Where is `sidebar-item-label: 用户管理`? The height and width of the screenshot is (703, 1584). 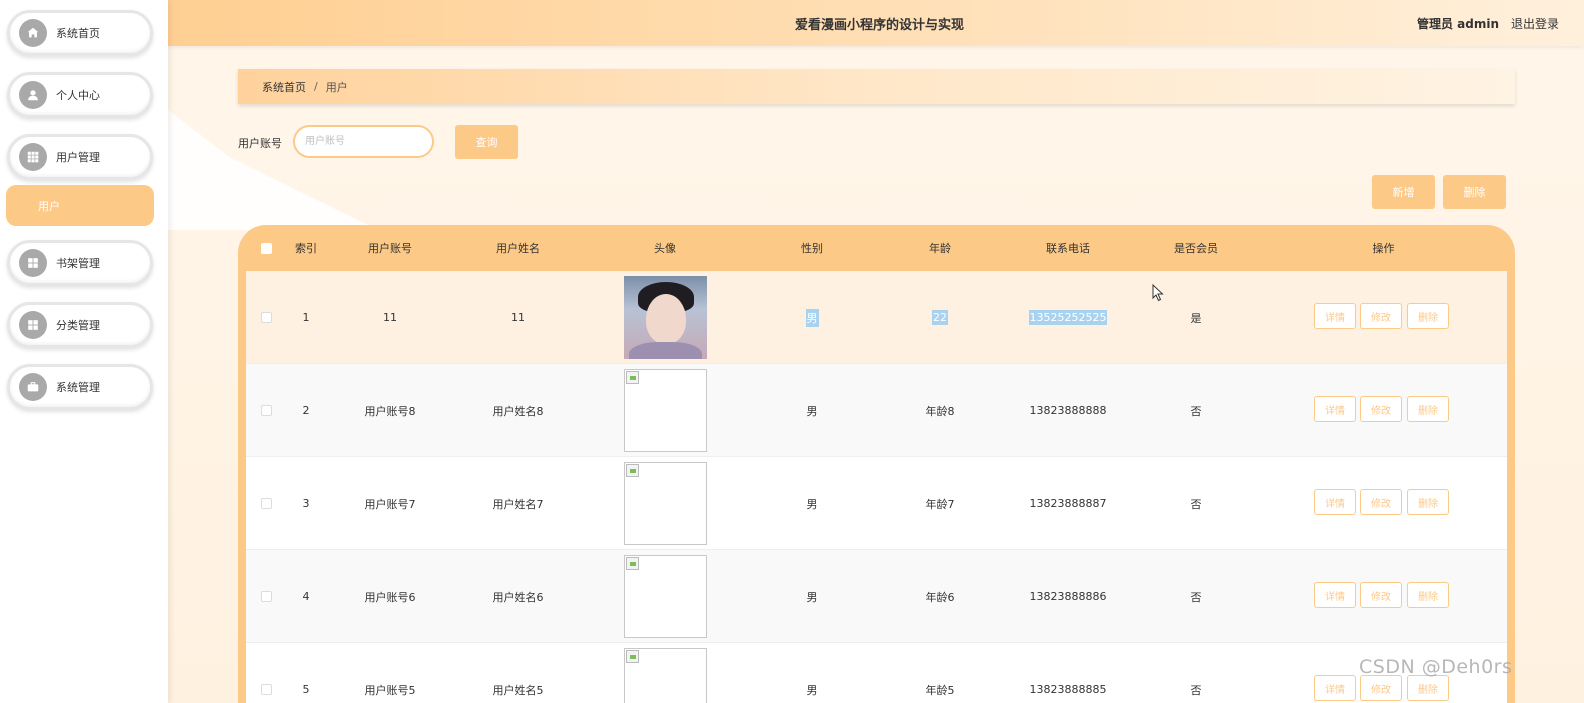
sidebar-item-label: 用户管理 is located at coordinates (78, 157).